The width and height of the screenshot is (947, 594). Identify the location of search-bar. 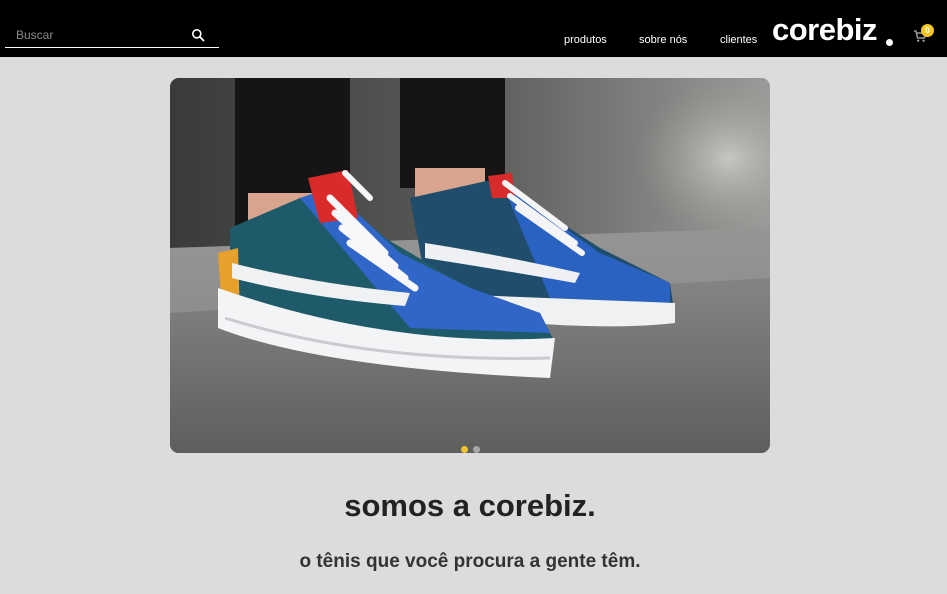
(112, 36).